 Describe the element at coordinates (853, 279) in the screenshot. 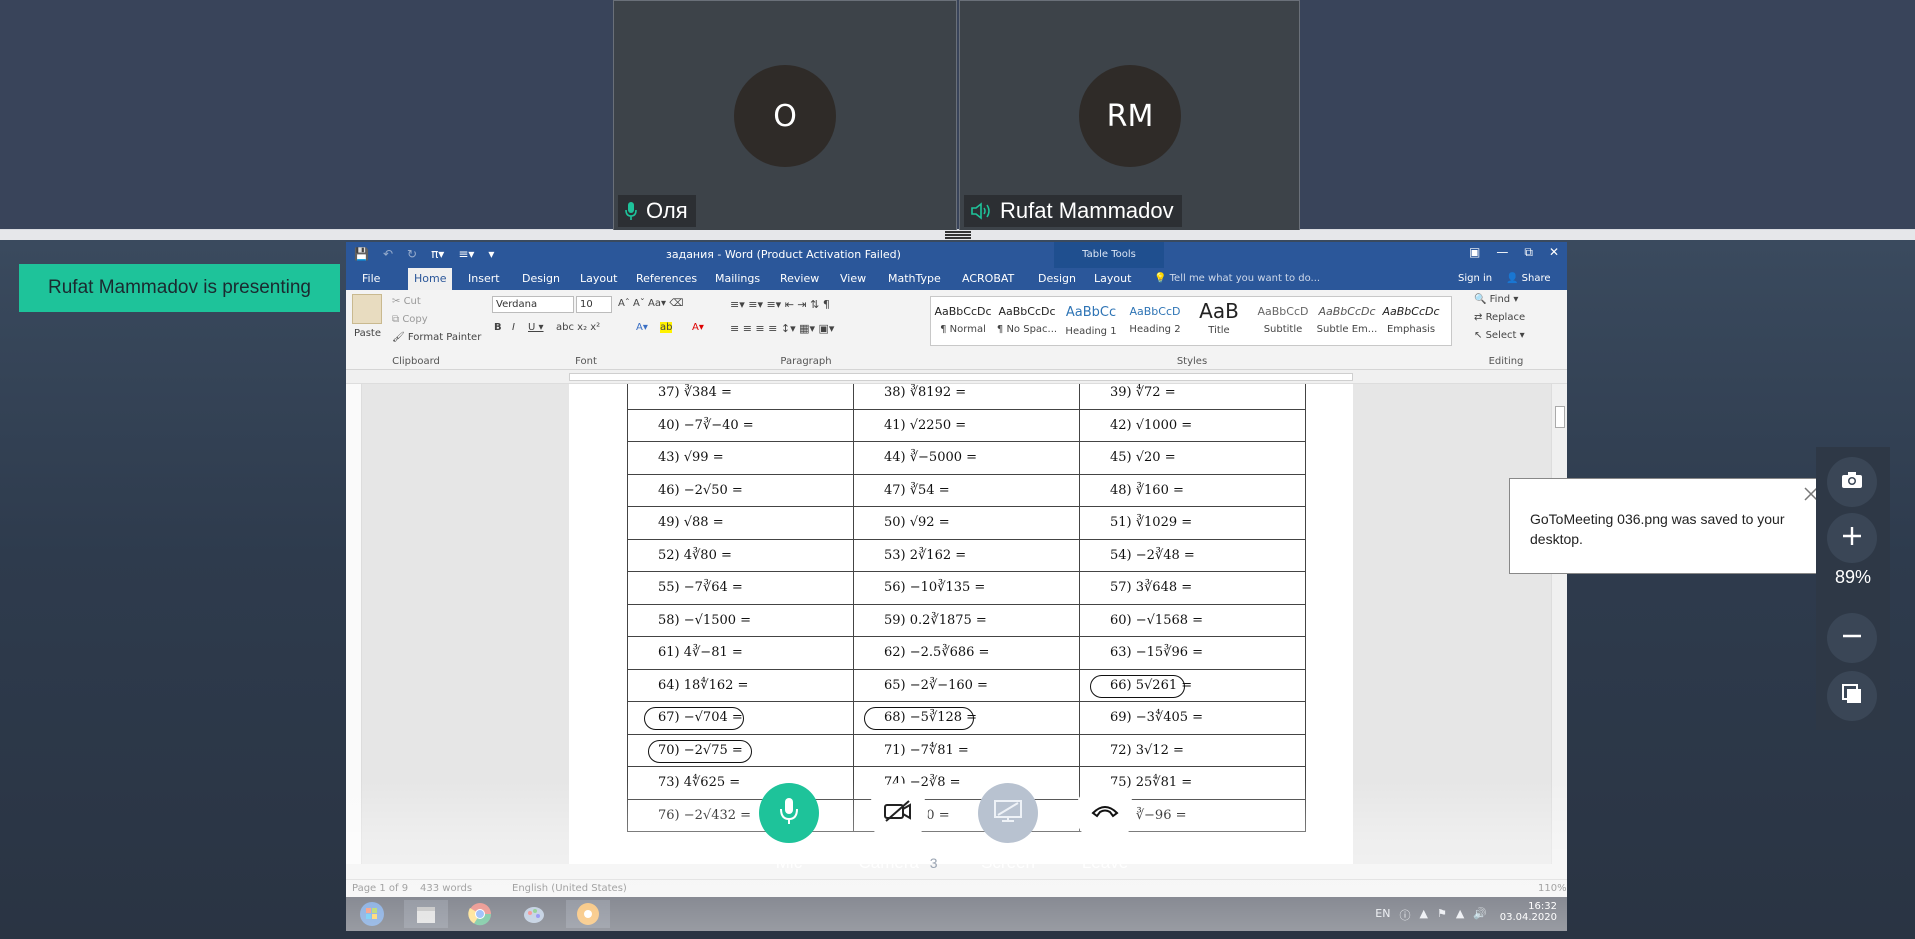

I see `tab-view: View` at that location.